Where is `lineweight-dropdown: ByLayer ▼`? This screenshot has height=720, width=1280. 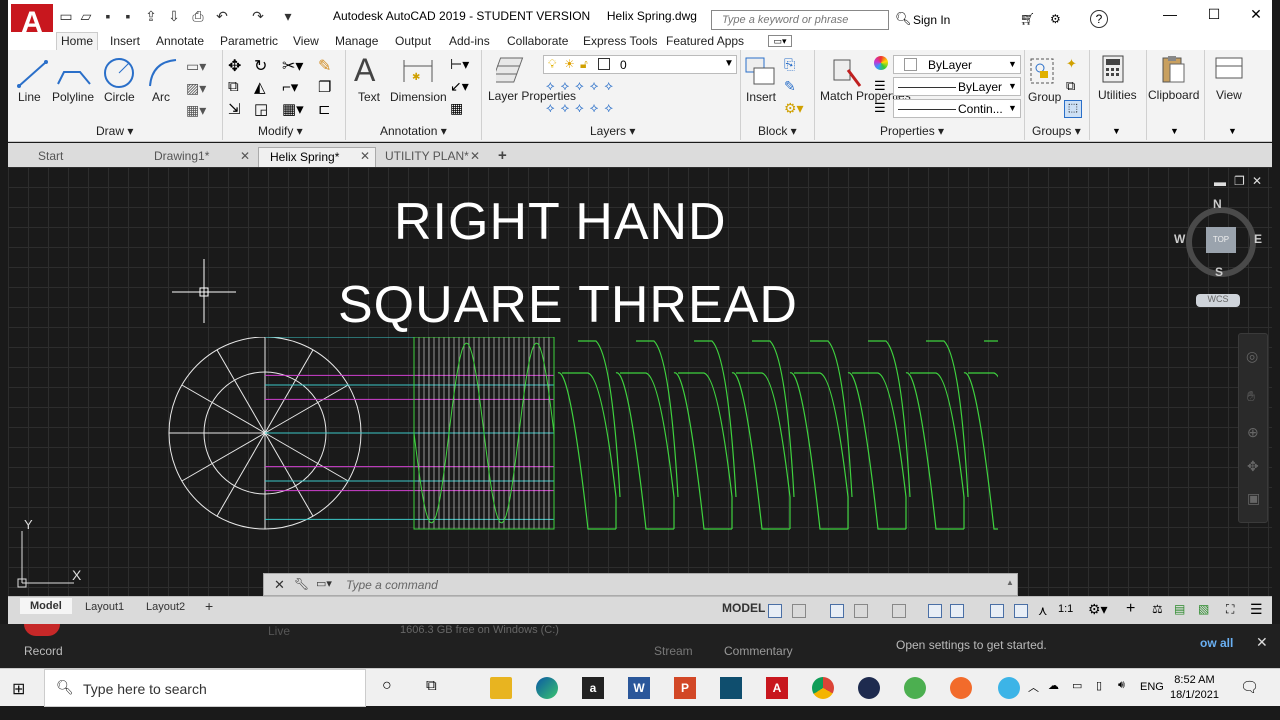 lineweight-dropdown: ByLayer ▼ is located at coordinates (957, 86).